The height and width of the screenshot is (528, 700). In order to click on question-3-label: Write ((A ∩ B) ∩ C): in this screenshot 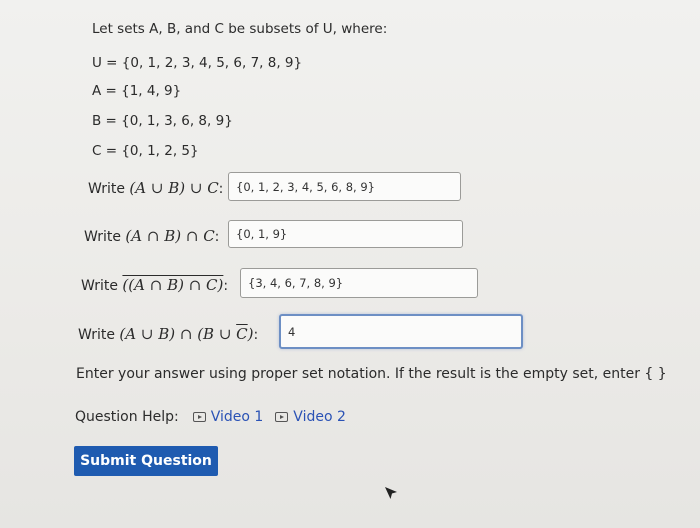, I will do `click(155, 285)`.